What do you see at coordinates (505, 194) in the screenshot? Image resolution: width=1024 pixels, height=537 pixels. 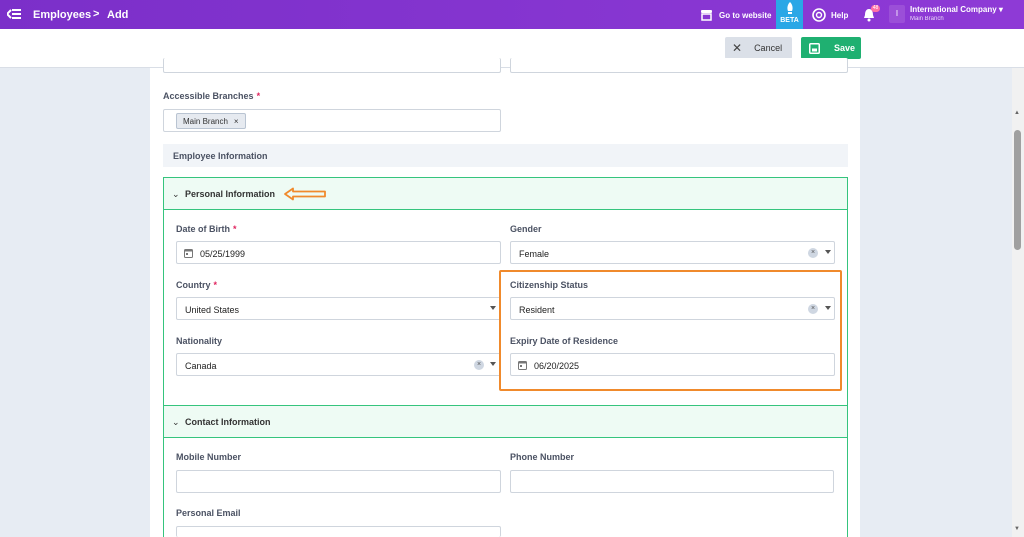 I see `personal-information-header: ⌄ Personal Information` at bounding box center [505, 194].